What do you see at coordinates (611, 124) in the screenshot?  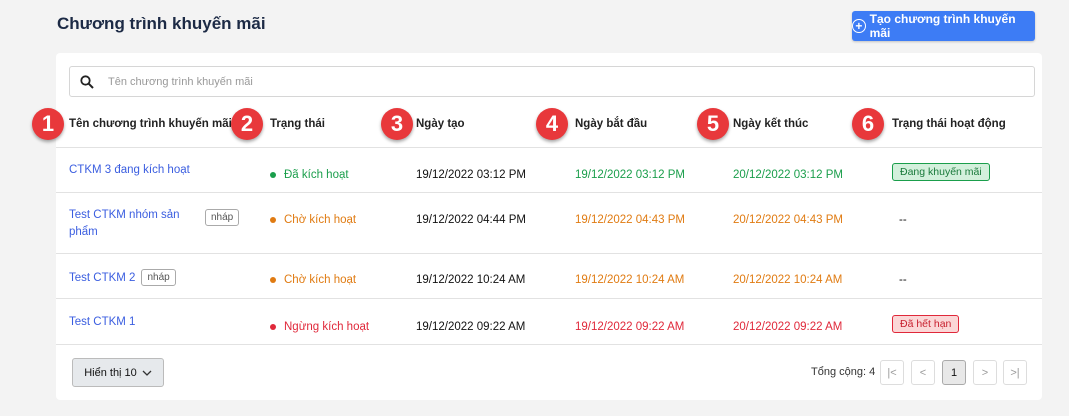 I see `column-header-start: Ngày bắt đầu` at bounding box center [611, 124].